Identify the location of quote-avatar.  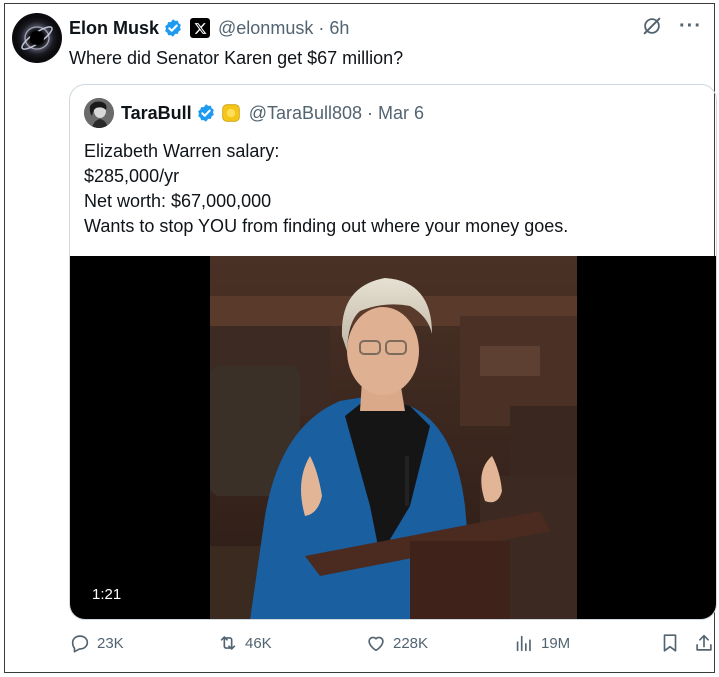
(99, 113).